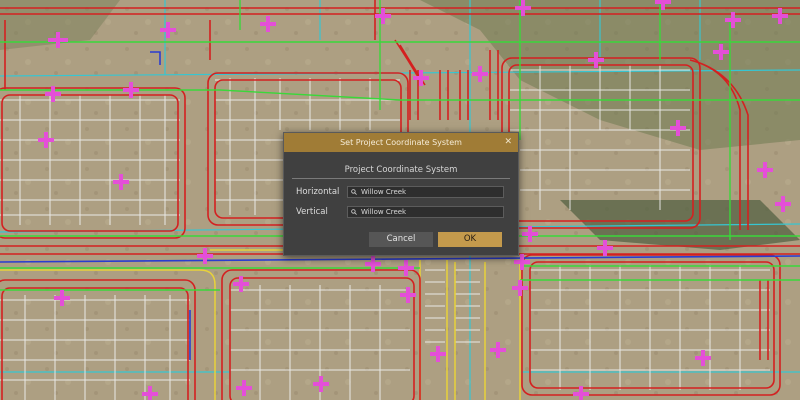 The width and height of the screenshot is (800, 400). I want to click on section-heading: Project Coordinate System, so click(401, 170).